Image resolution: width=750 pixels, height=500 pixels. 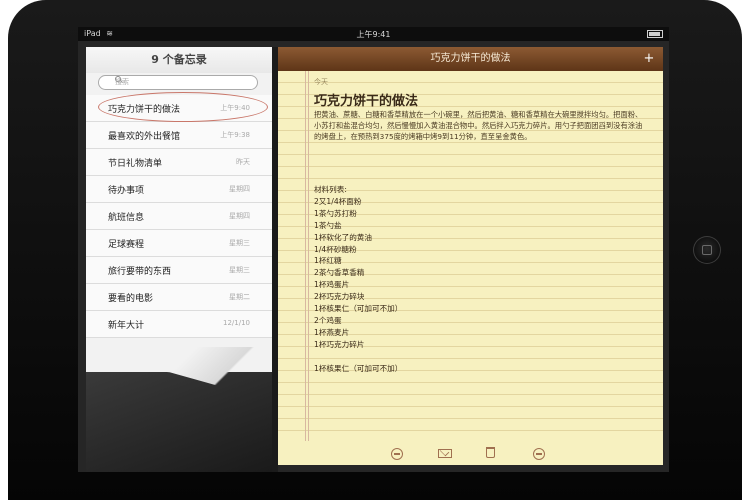 I want to click on previous-arrow-icon, so click(x=397, y=454).